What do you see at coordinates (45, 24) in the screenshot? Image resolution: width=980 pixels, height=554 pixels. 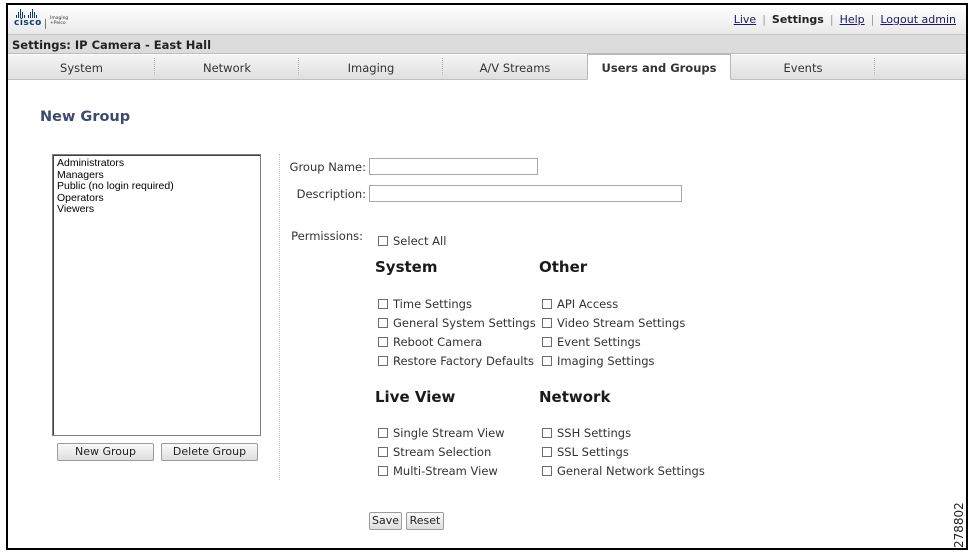 I see `logo-separator` at bounding box center [45, 24].